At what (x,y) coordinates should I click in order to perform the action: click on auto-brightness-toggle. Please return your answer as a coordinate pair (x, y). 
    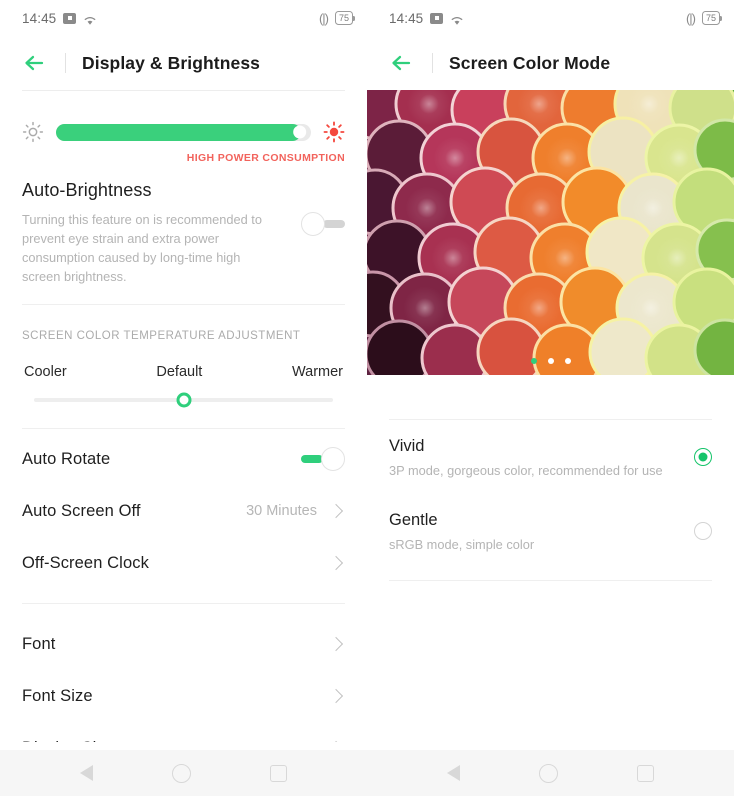
    Looking at the image, I should click on (323, 224).